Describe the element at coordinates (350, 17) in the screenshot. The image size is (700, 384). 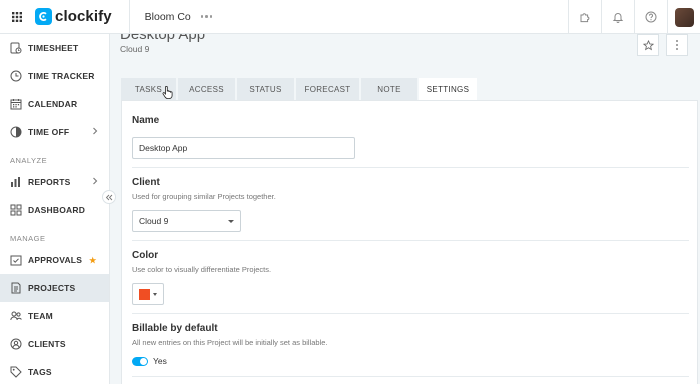
I see `top-bar: clockify Bloom Co` at that location.